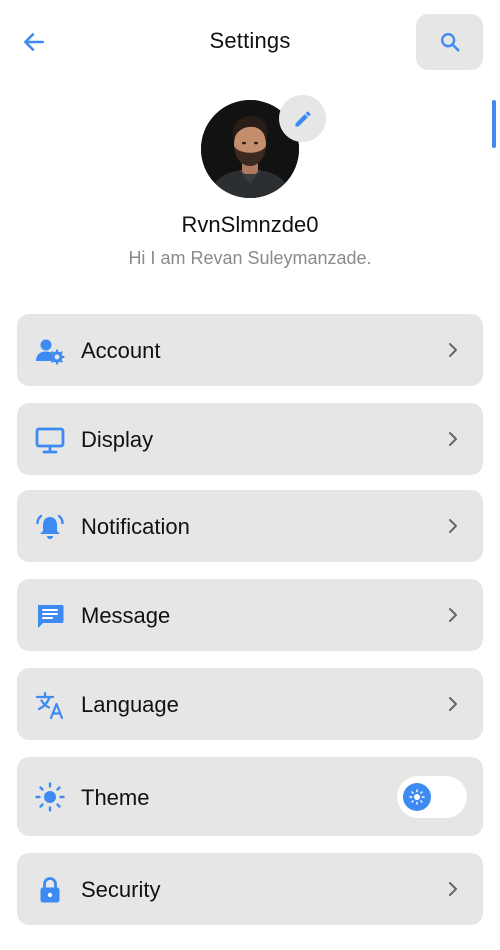 This screenshot has width=500, height=950. I want to click on search-icon, so click(450, 42).